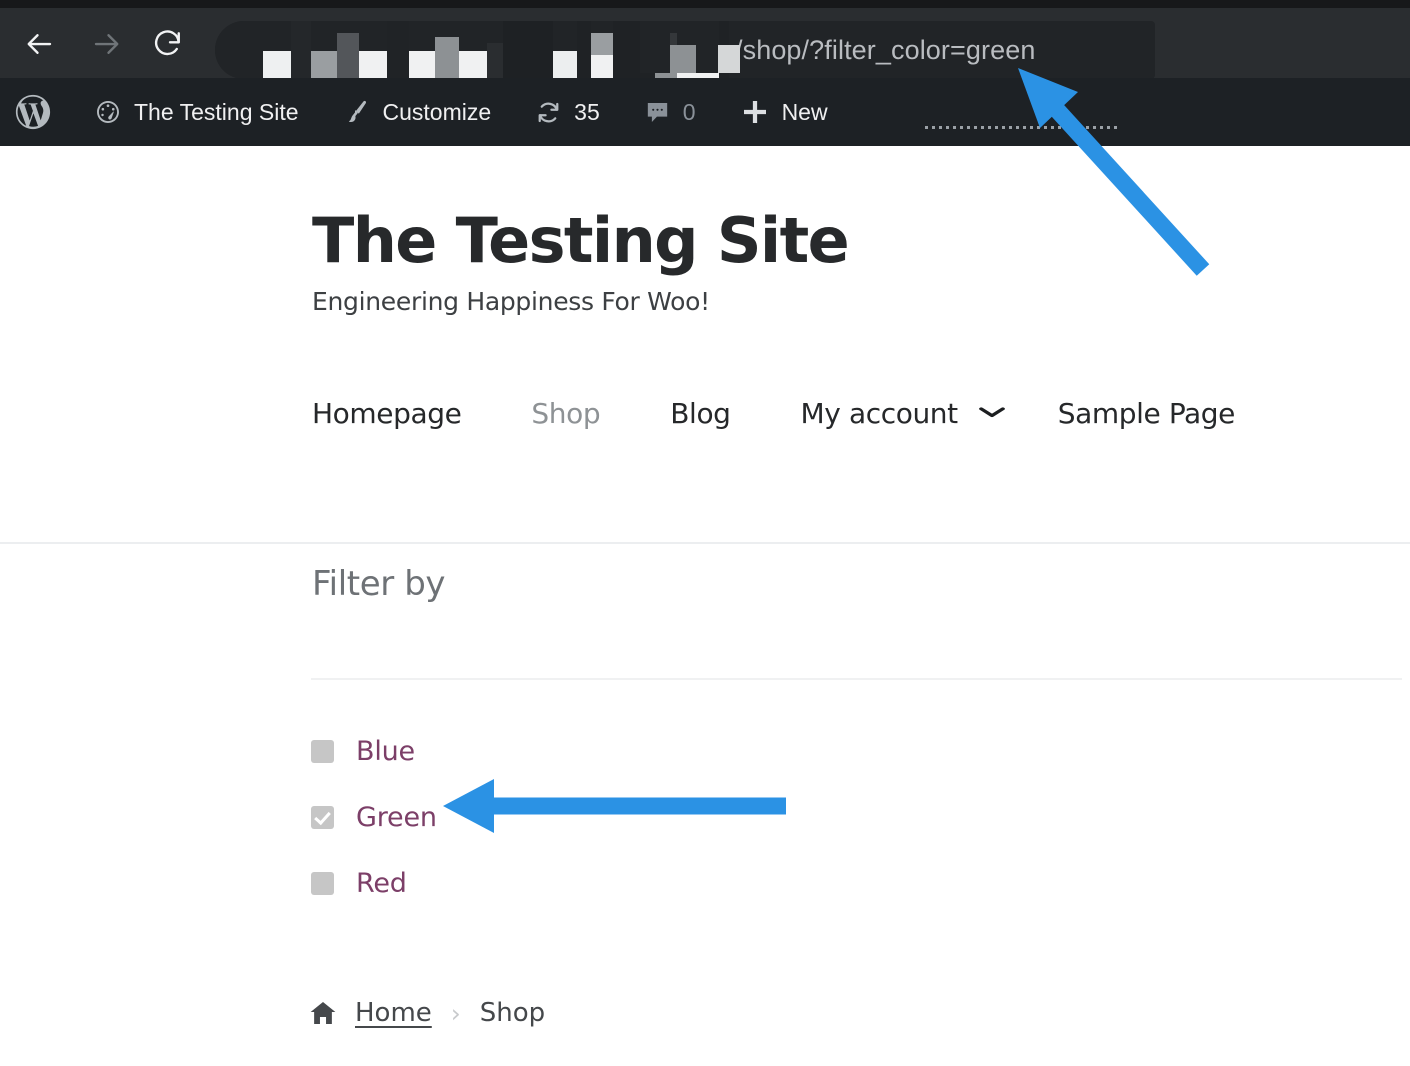  I want to click on site-name-label: The Testing Site, so click(216, 111).